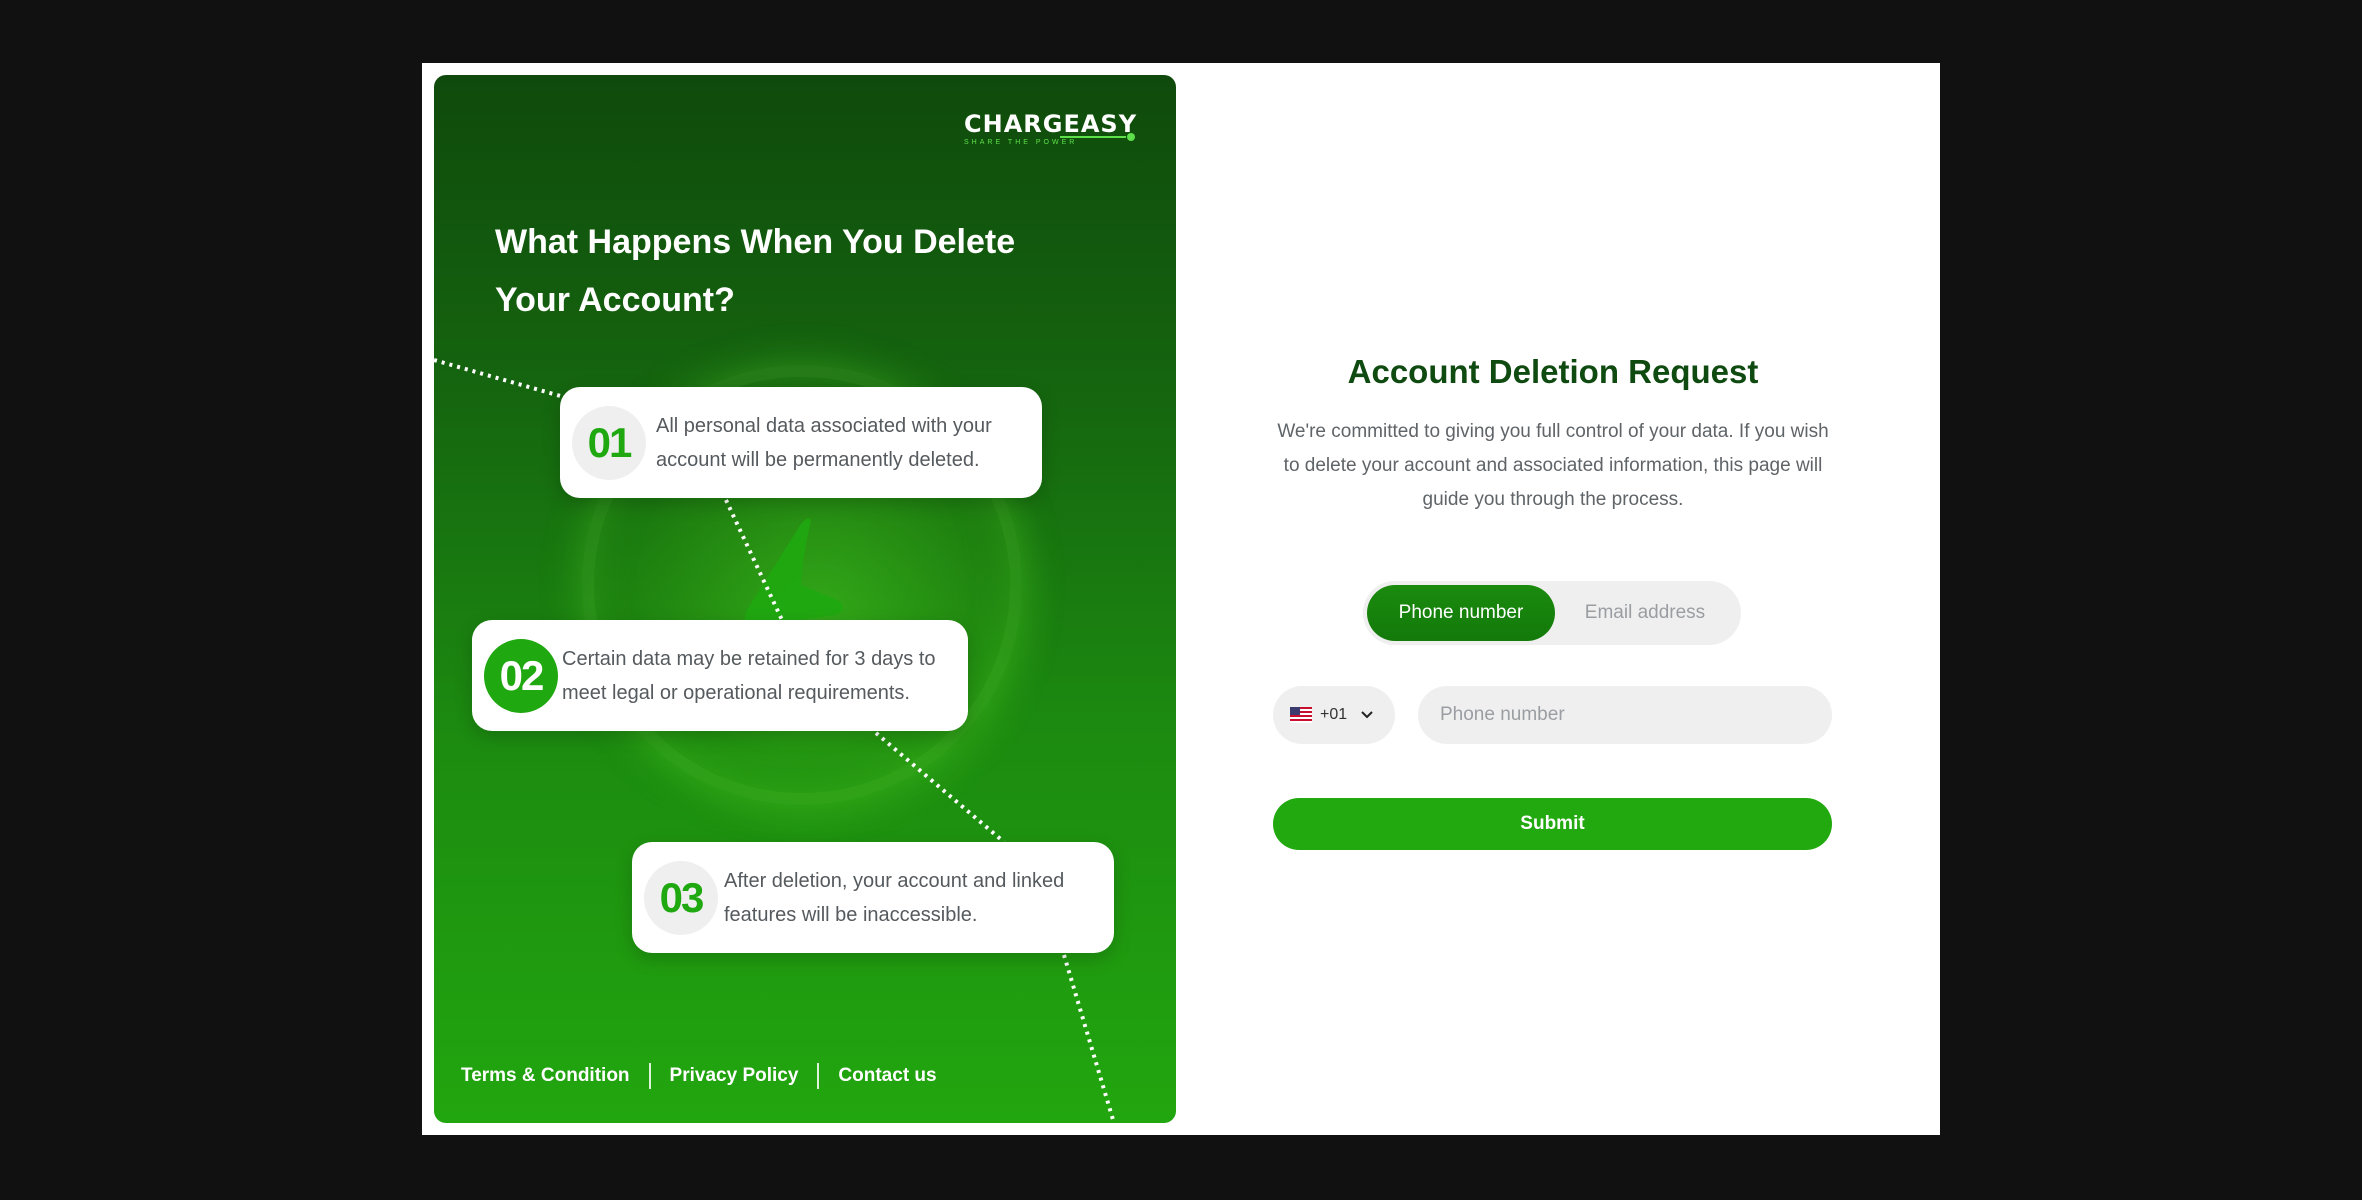  Describe the element at coordinates (1367, 715) in the screenshot. I see `chevron-down-icon` at that location.